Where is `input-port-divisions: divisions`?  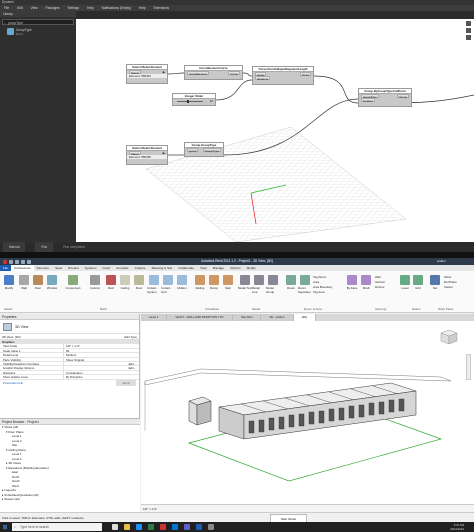 input-port-divisions: divisions is located at coordinates (263, 78).